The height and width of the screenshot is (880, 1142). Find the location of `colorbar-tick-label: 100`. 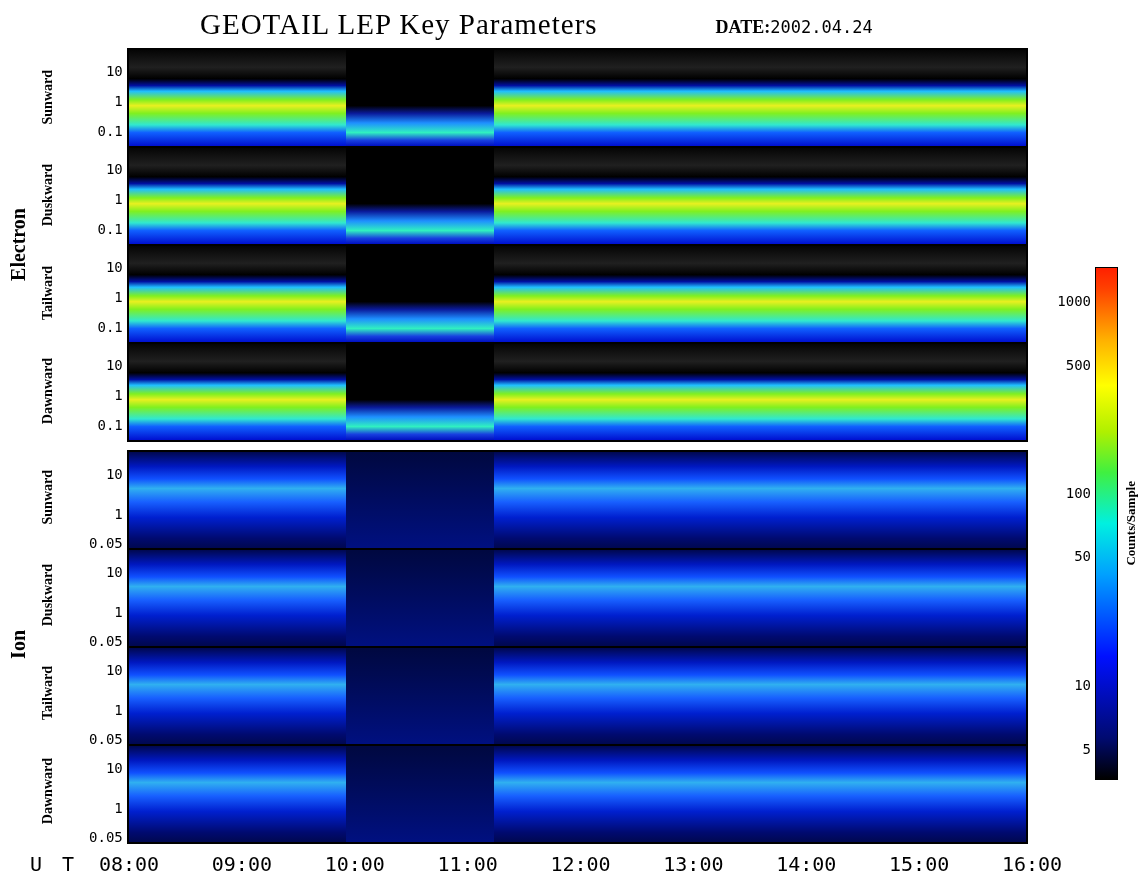

colorbar-tick-label: 100 is located at coordinates (1078, 492).